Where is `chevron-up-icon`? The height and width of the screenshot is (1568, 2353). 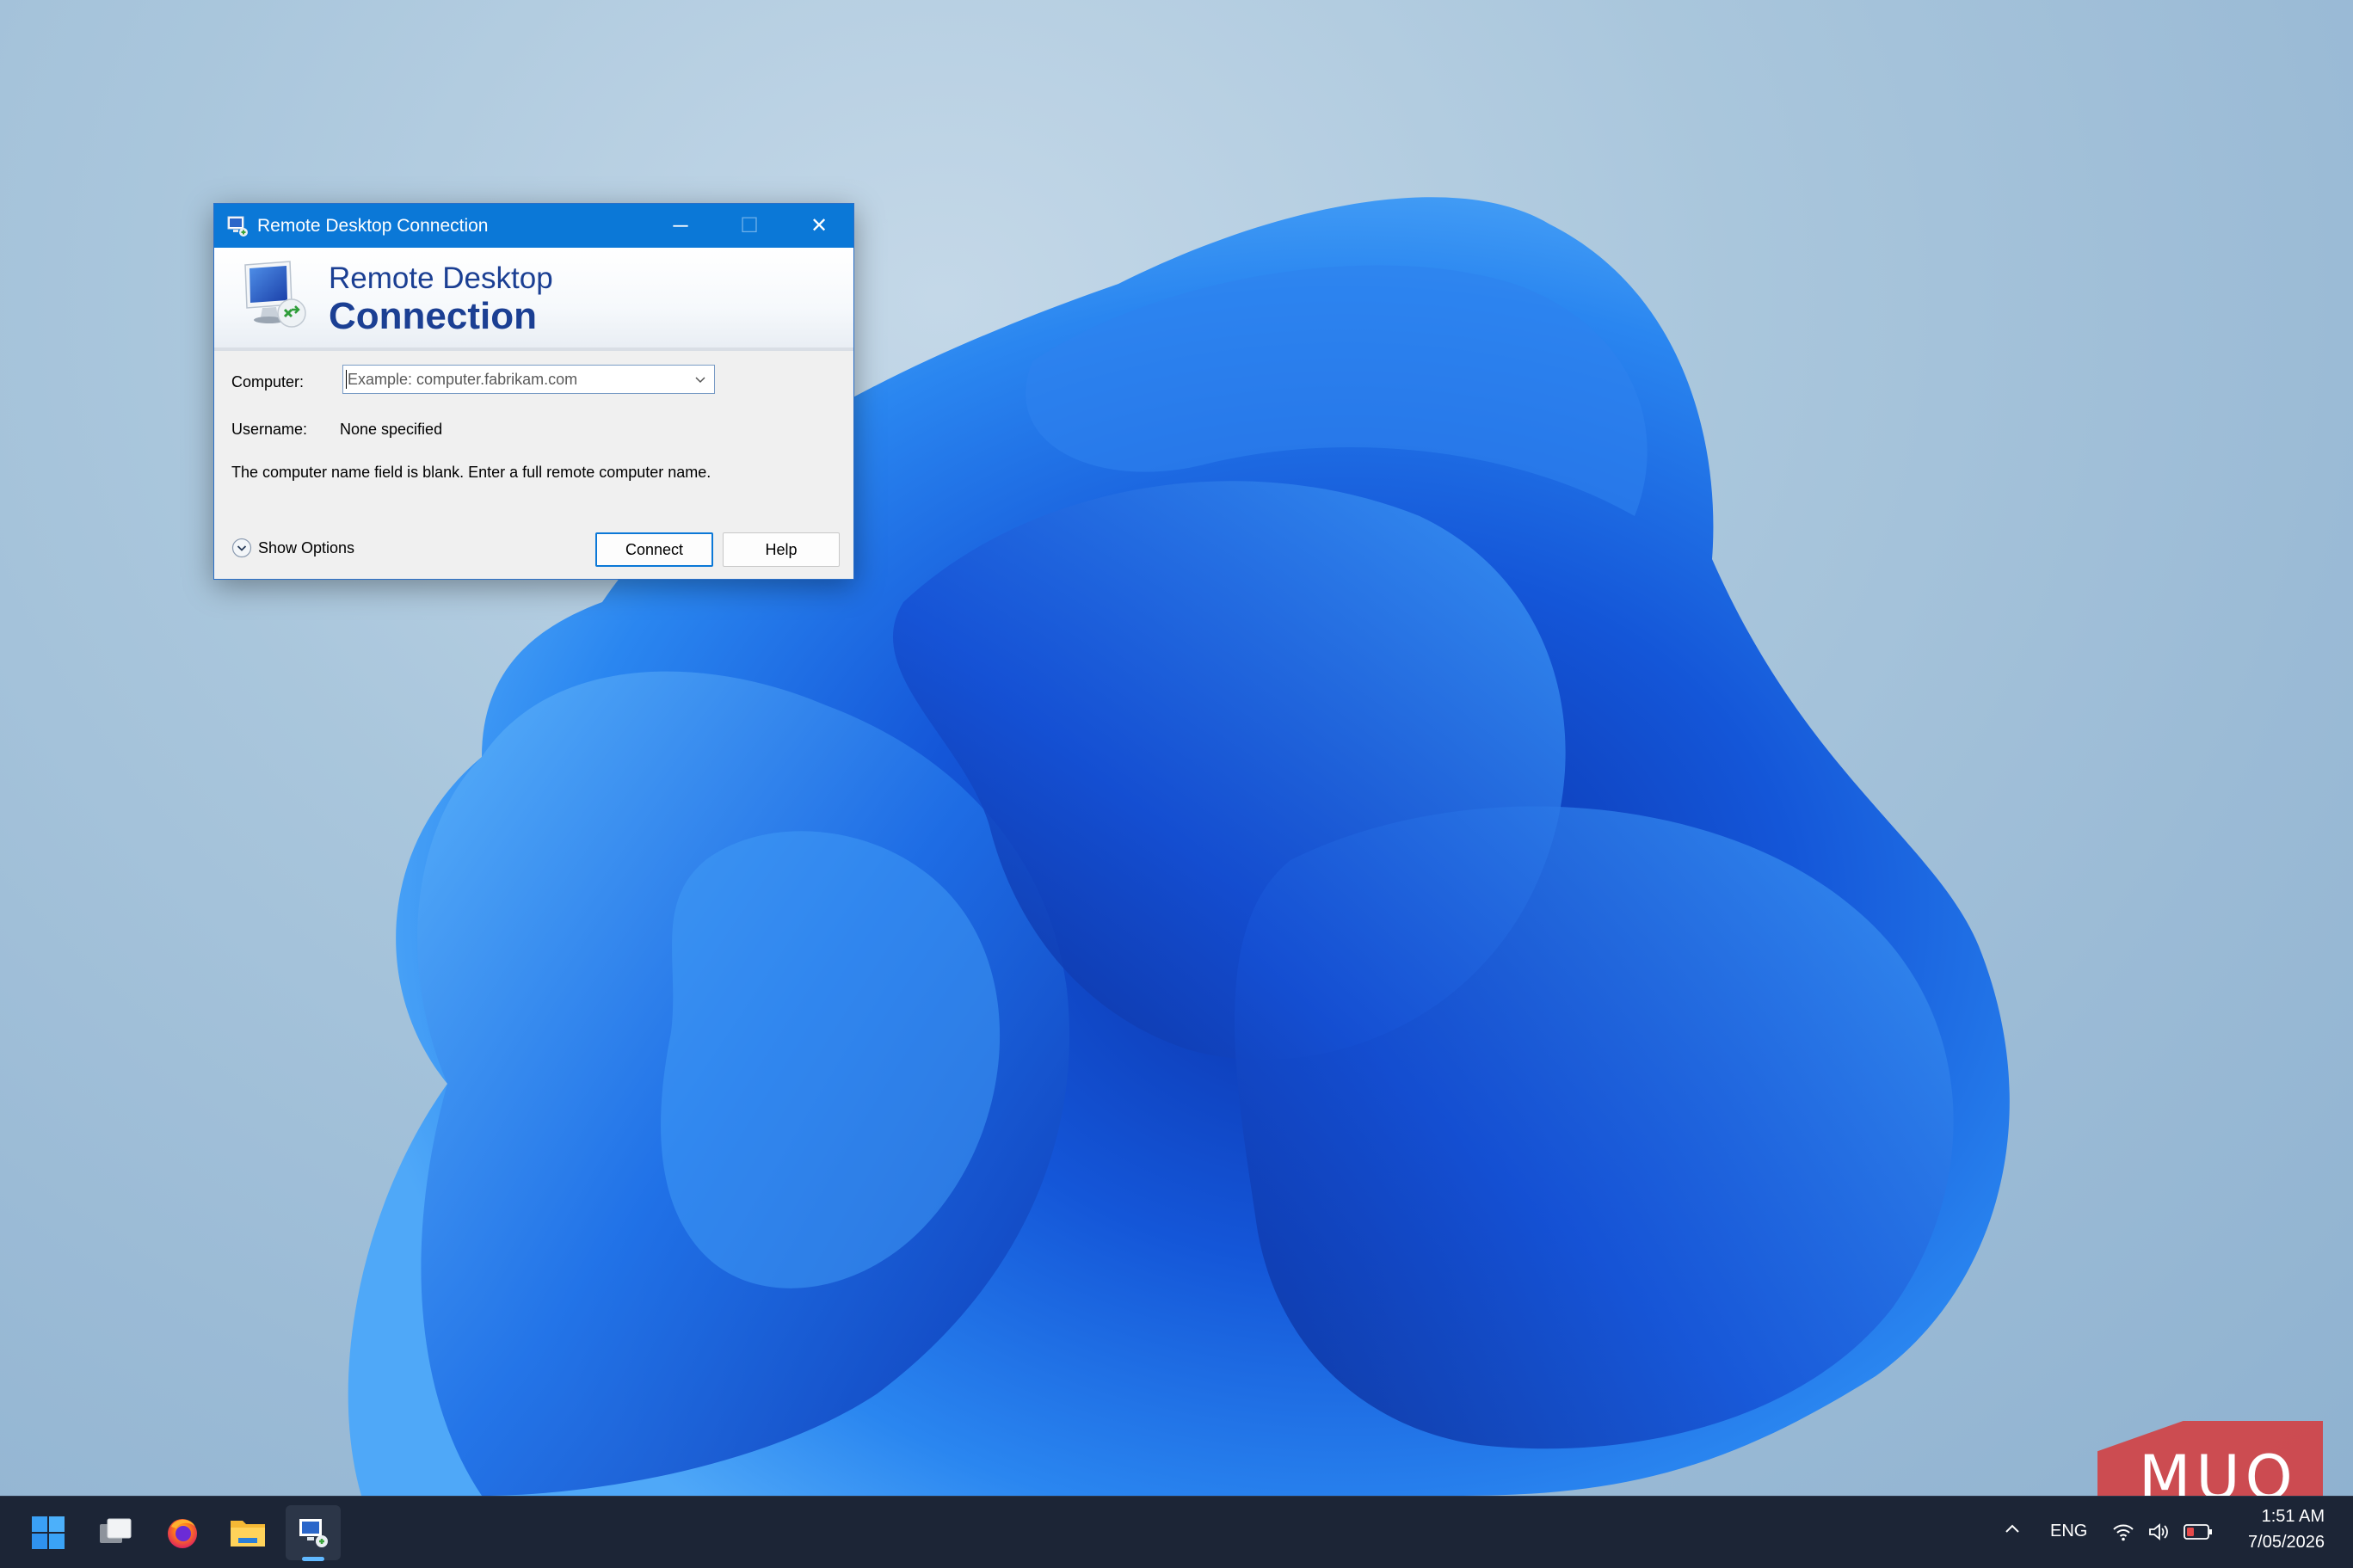 chevron-up-icon is located at coordinates (2012, 1528).